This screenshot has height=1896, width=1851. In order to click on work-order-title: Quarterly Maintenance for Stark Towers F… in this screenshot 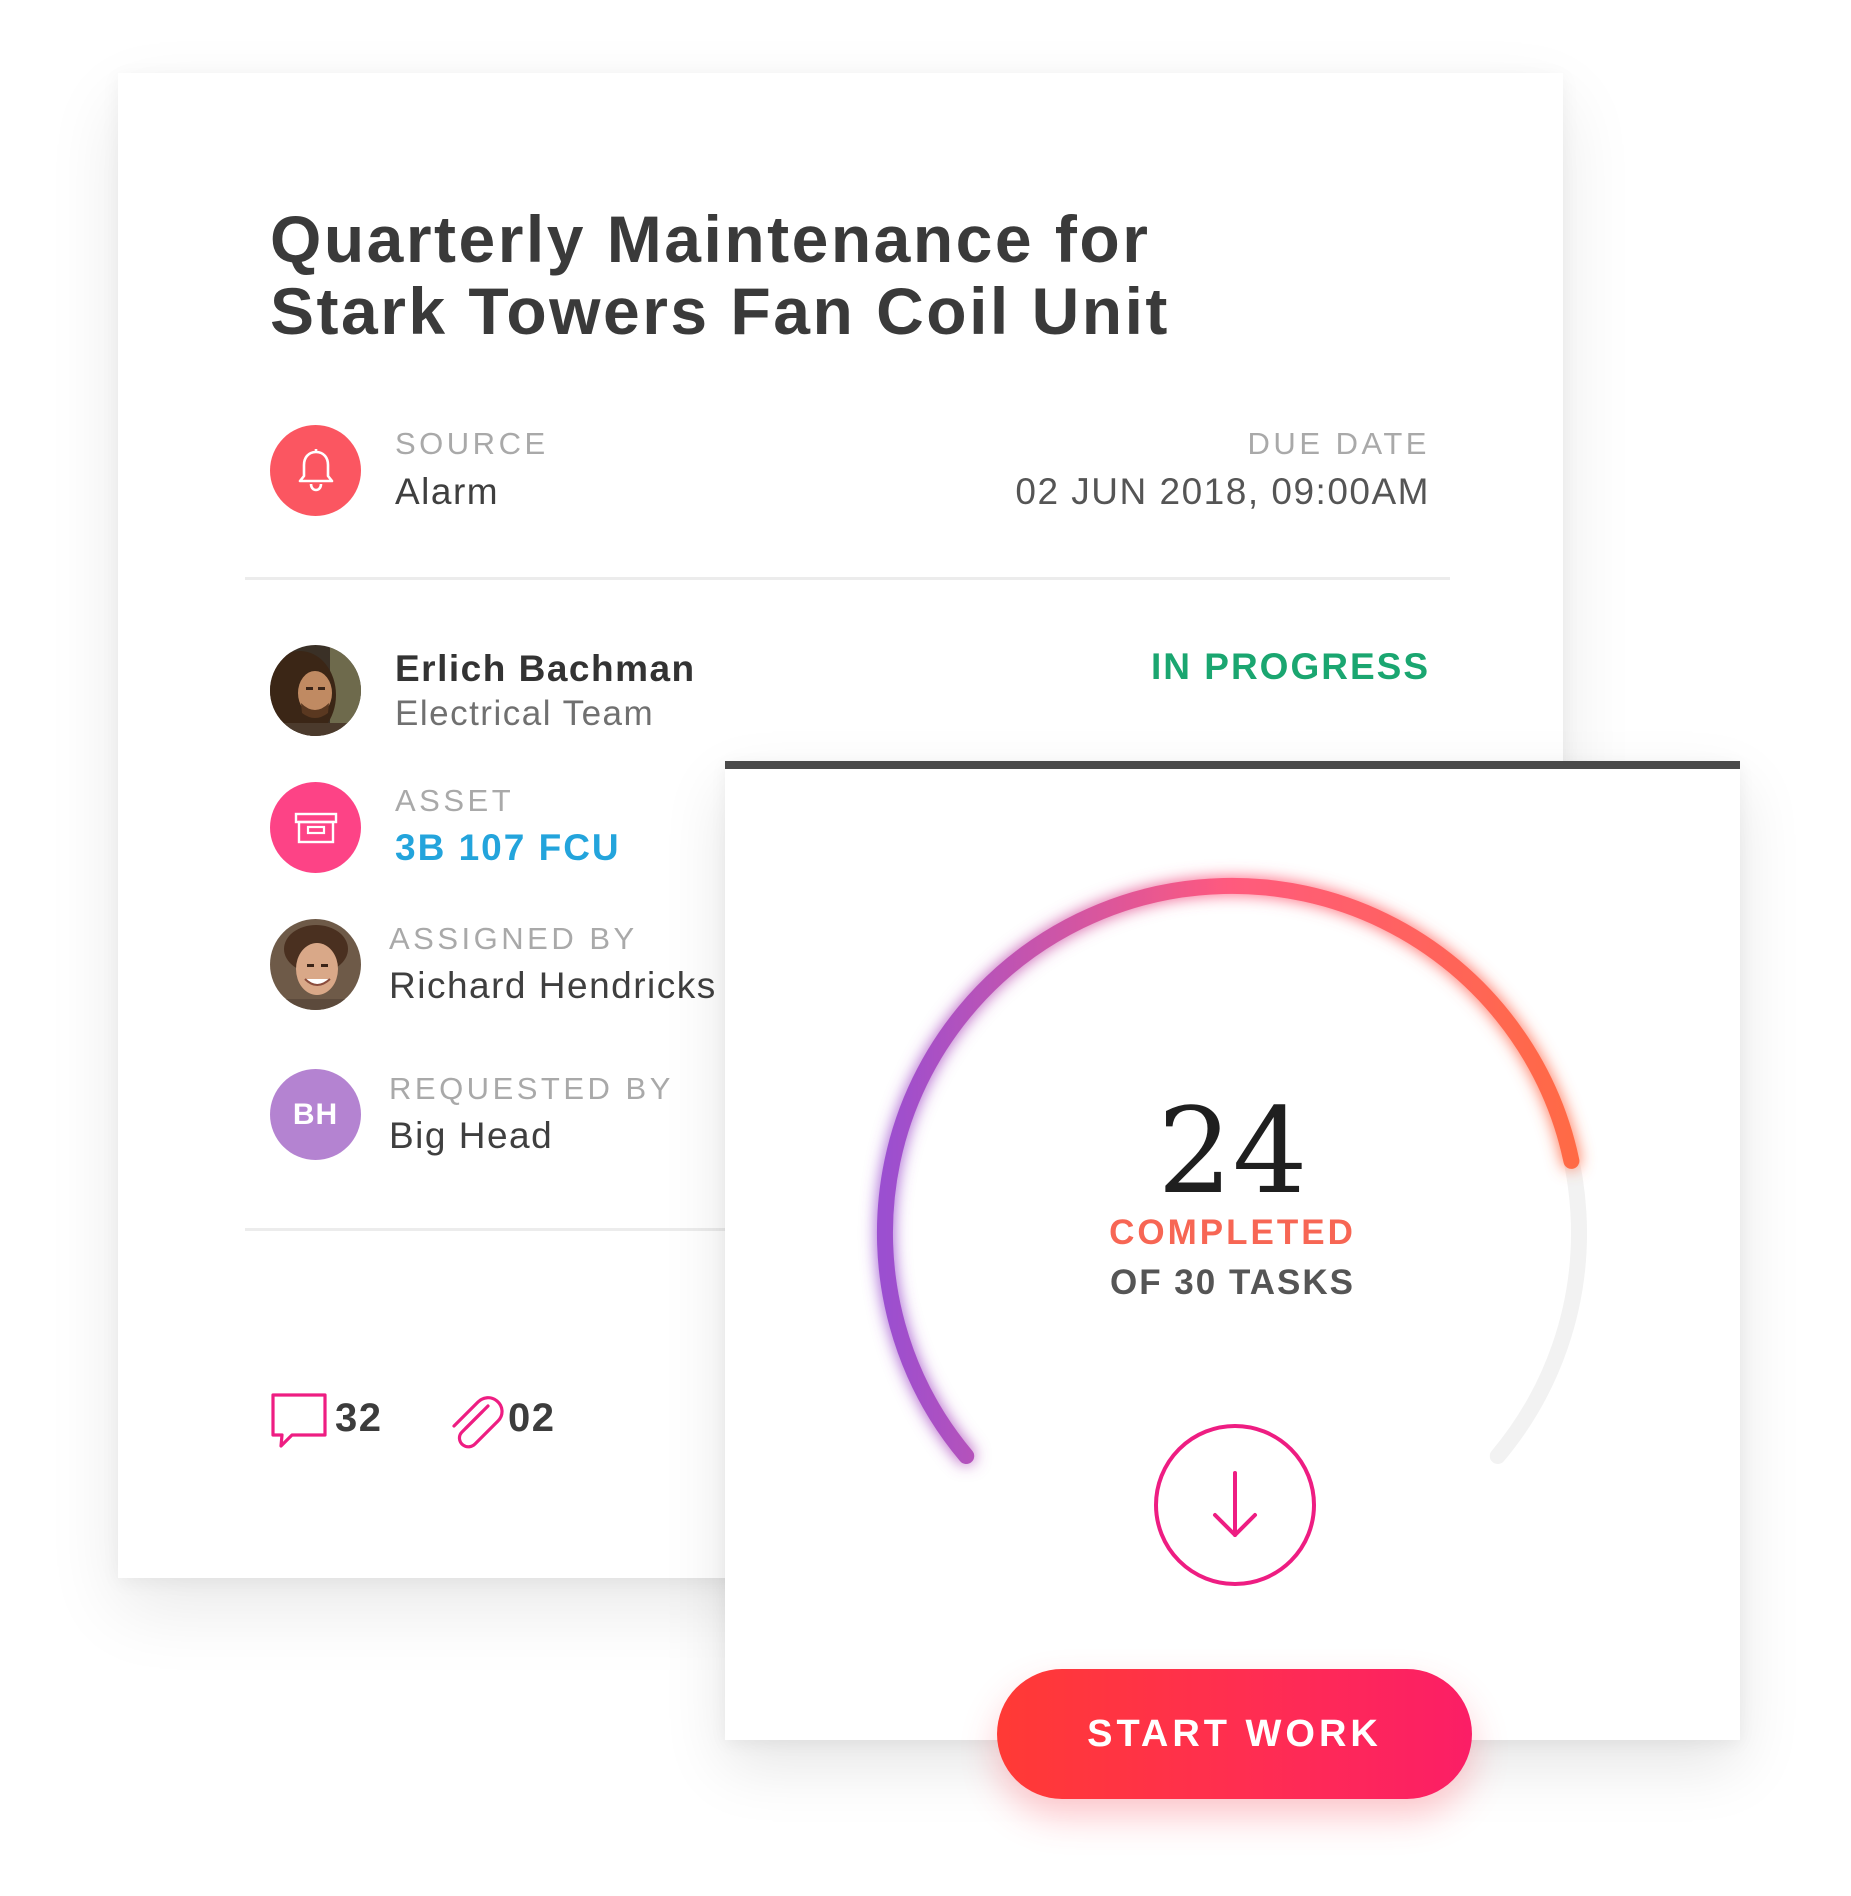, I will do `click(770, 275)`.